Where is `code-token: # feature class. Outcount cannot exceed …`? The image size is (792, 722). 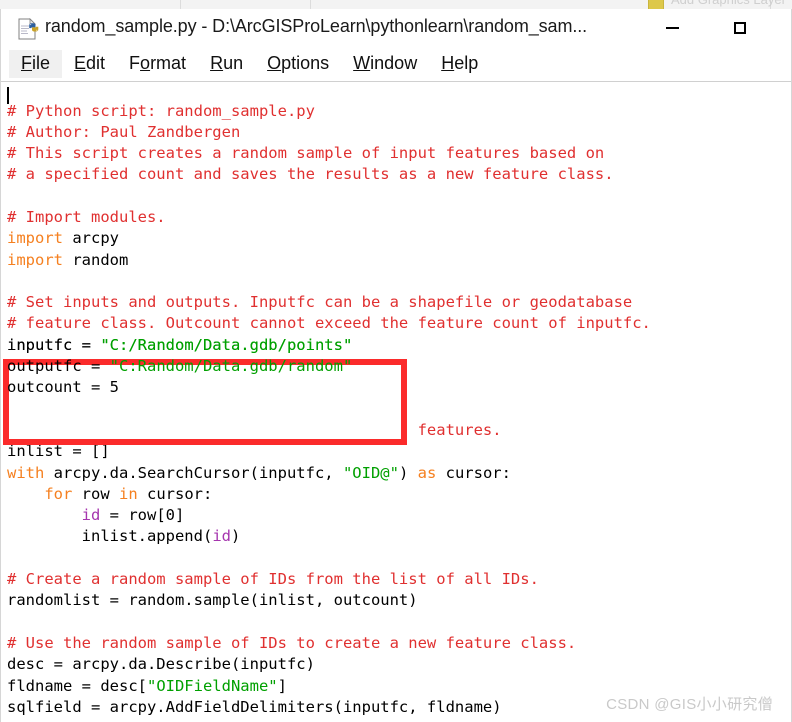 code-token: # feature class. Outcount cannot exceed … is located at coordinates (329, 323).